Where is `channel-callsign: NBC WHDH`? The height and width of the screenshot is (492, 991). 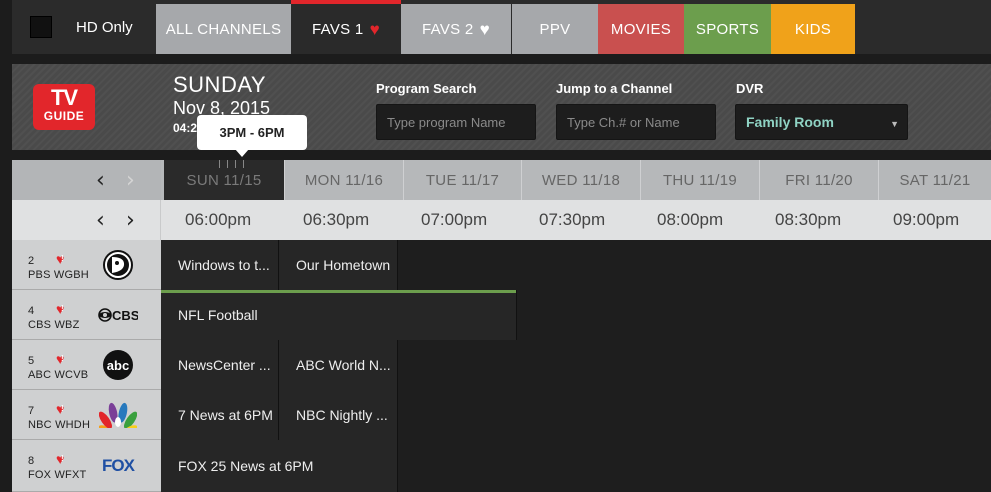 channel-callsign: NBC WHDH is located at coordinates (59, 425).